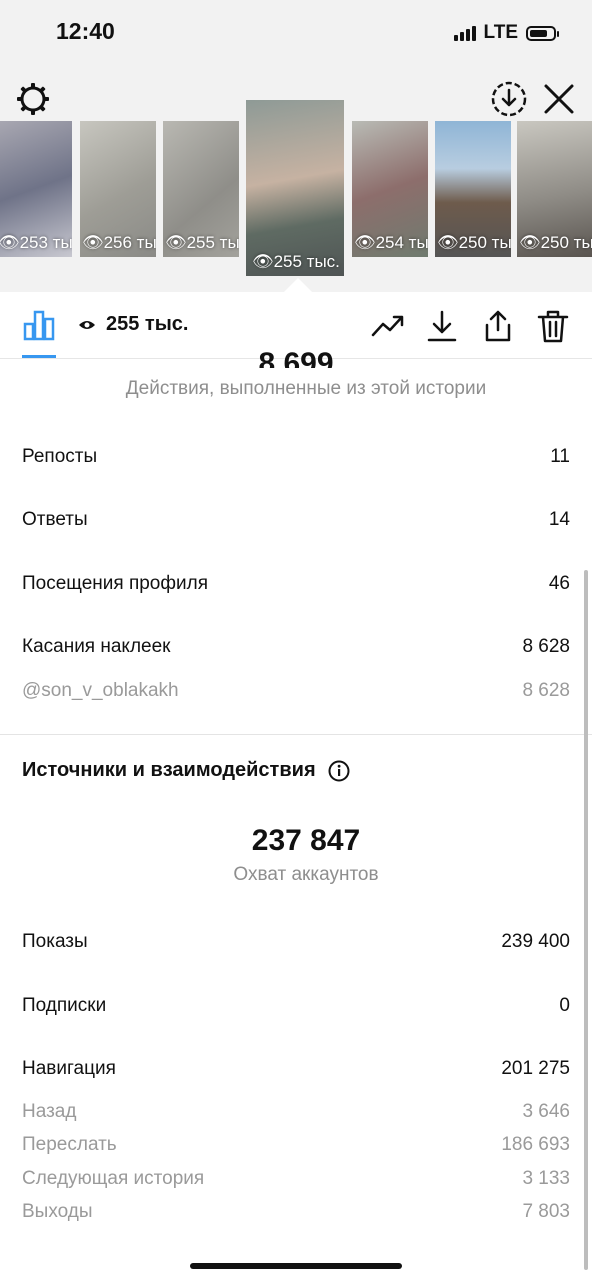  I want to click on toolbar-views-count: 255 тыс., so click(147, 324).